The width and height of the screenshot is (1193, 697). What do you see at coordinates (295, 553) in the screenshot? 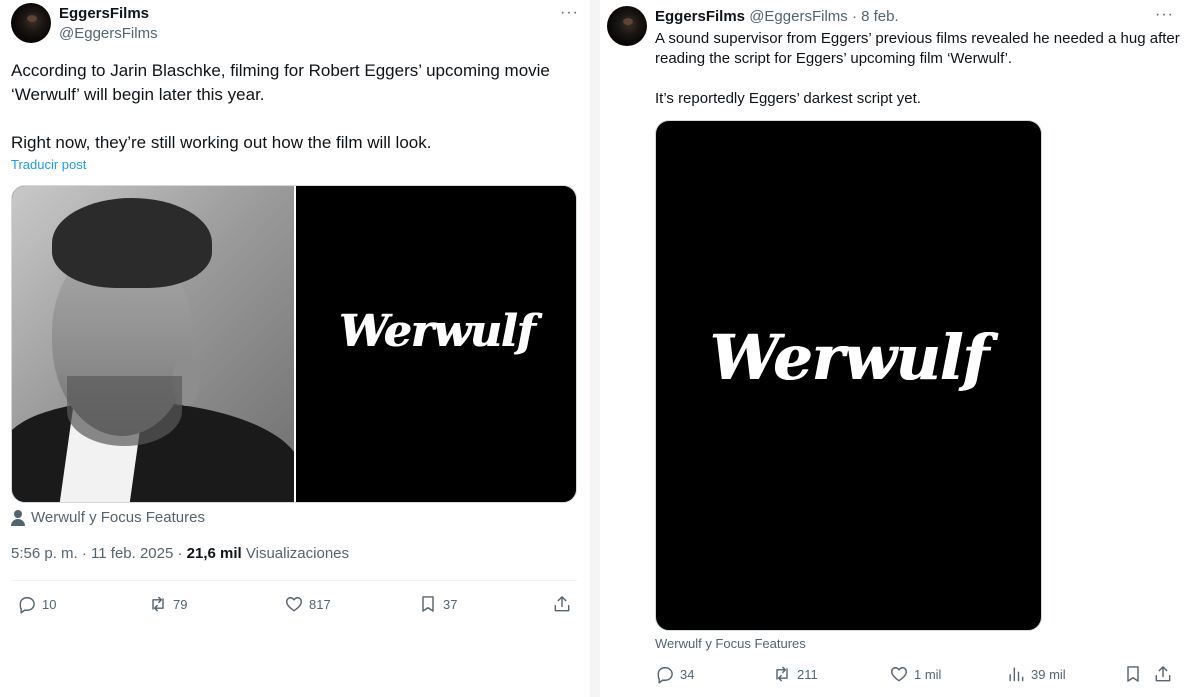
I see `views-label: Visualizaciones` at bounding box center [295, 553].